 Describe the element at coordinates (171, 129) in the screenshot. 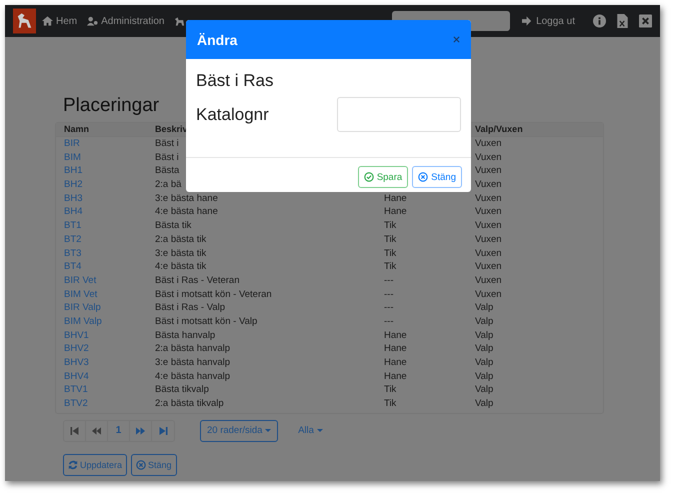

I see `column-header: Beskriv` at that location.